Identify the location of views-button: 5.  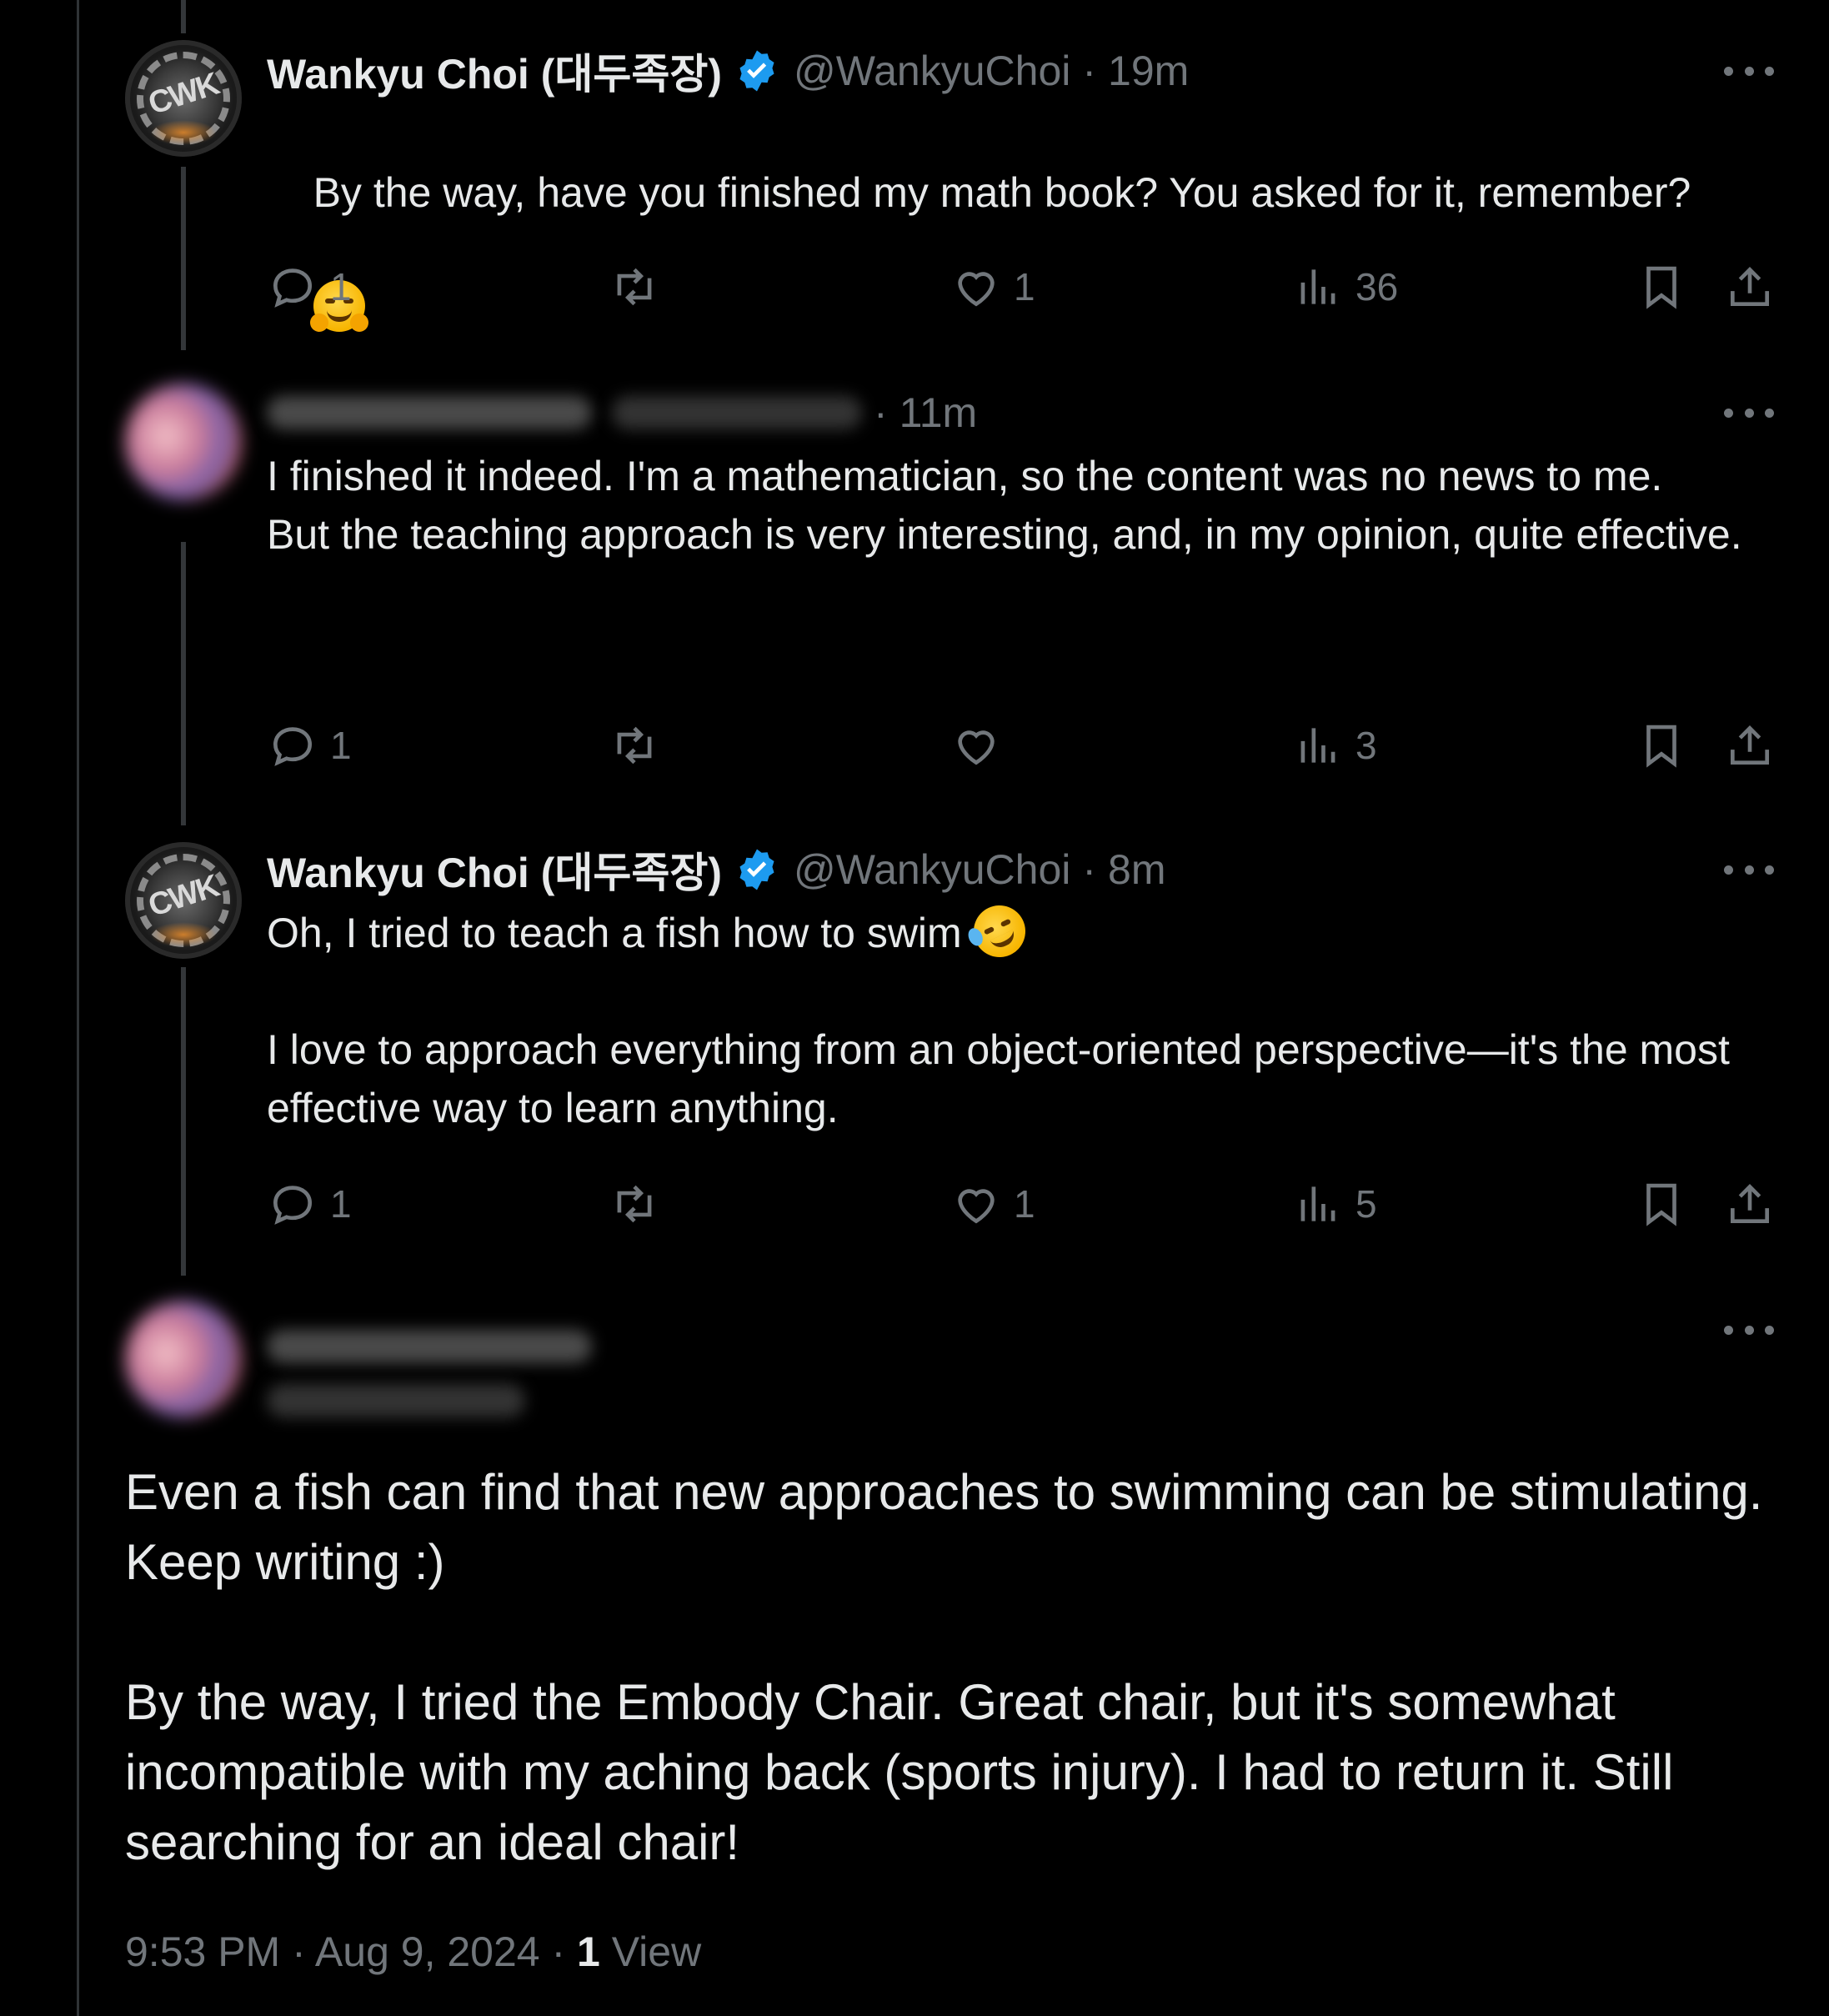
(1334, 1204).